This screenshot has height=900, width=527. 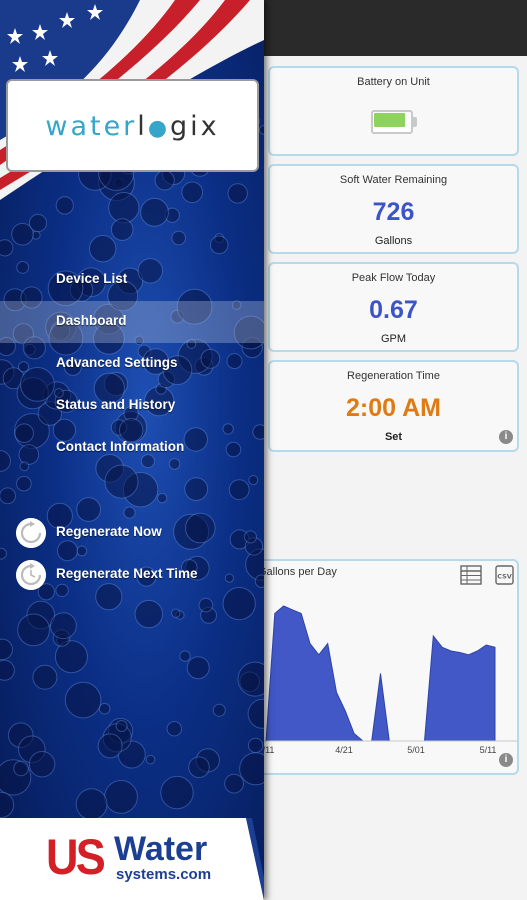 I want to click on waterlogix-logo: waterl●gix, so click(x=132, y=125).